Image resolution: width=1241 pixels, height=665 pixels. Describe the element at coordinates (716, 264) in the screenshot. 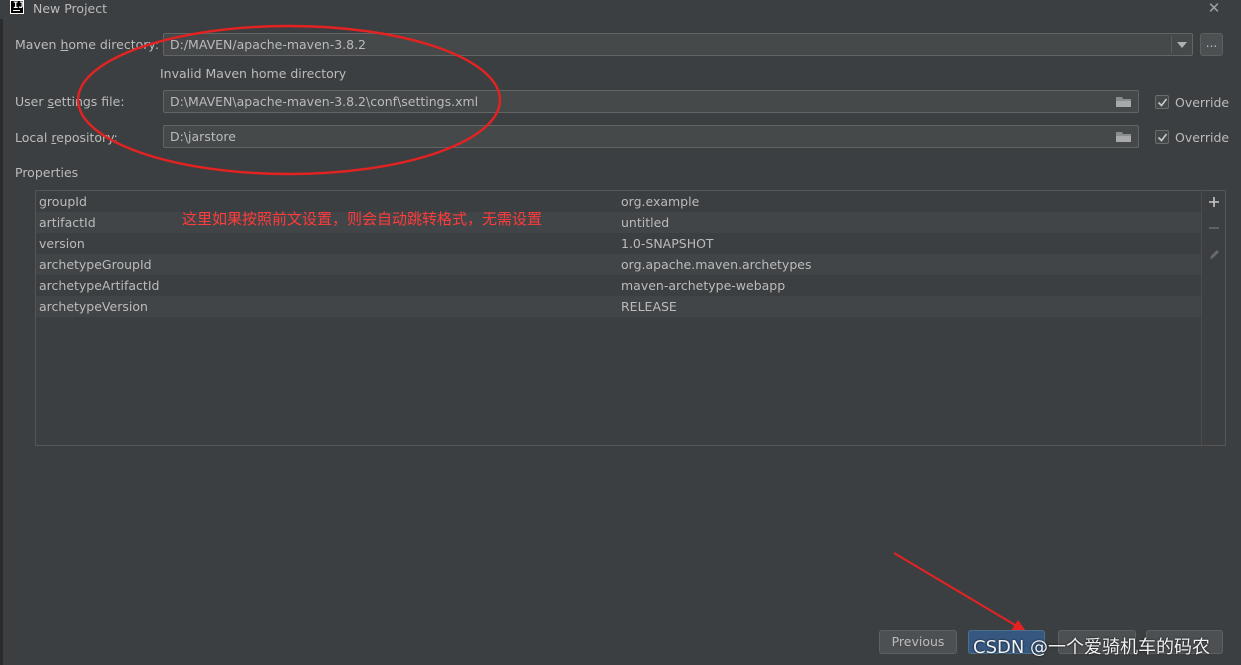

I see `property-value: org.apache.maven.archetypes` at that location.